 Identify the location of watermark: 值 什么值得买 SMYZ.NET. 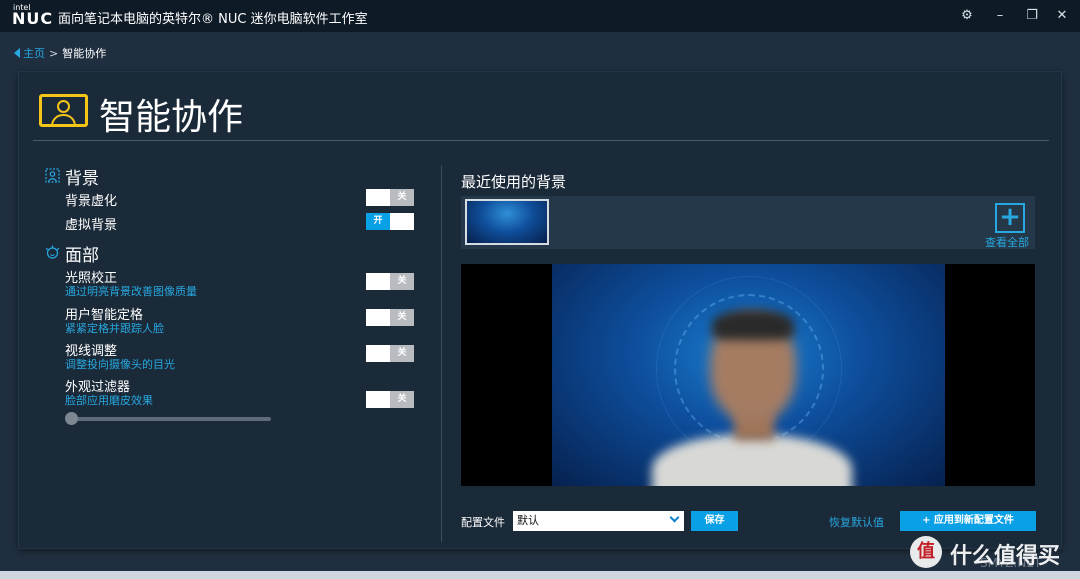
(995, 554).